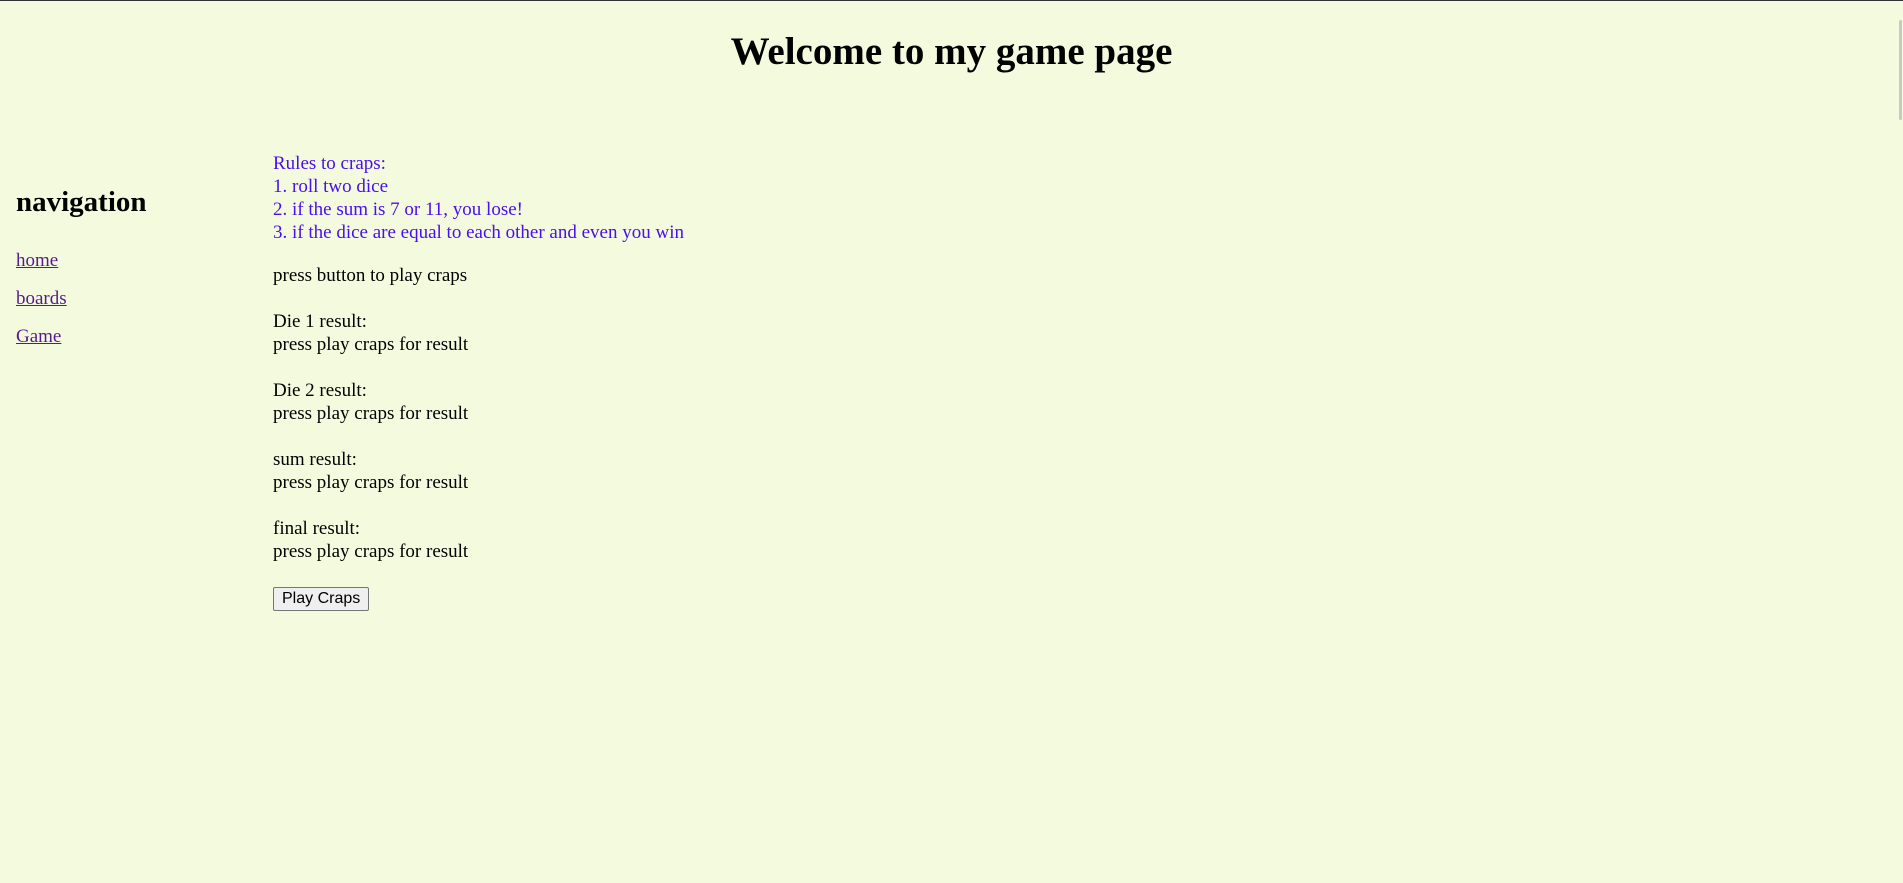 The image size is (1903, 883). I want to click on play-prompt: press button to play craps, so click(370, 275).